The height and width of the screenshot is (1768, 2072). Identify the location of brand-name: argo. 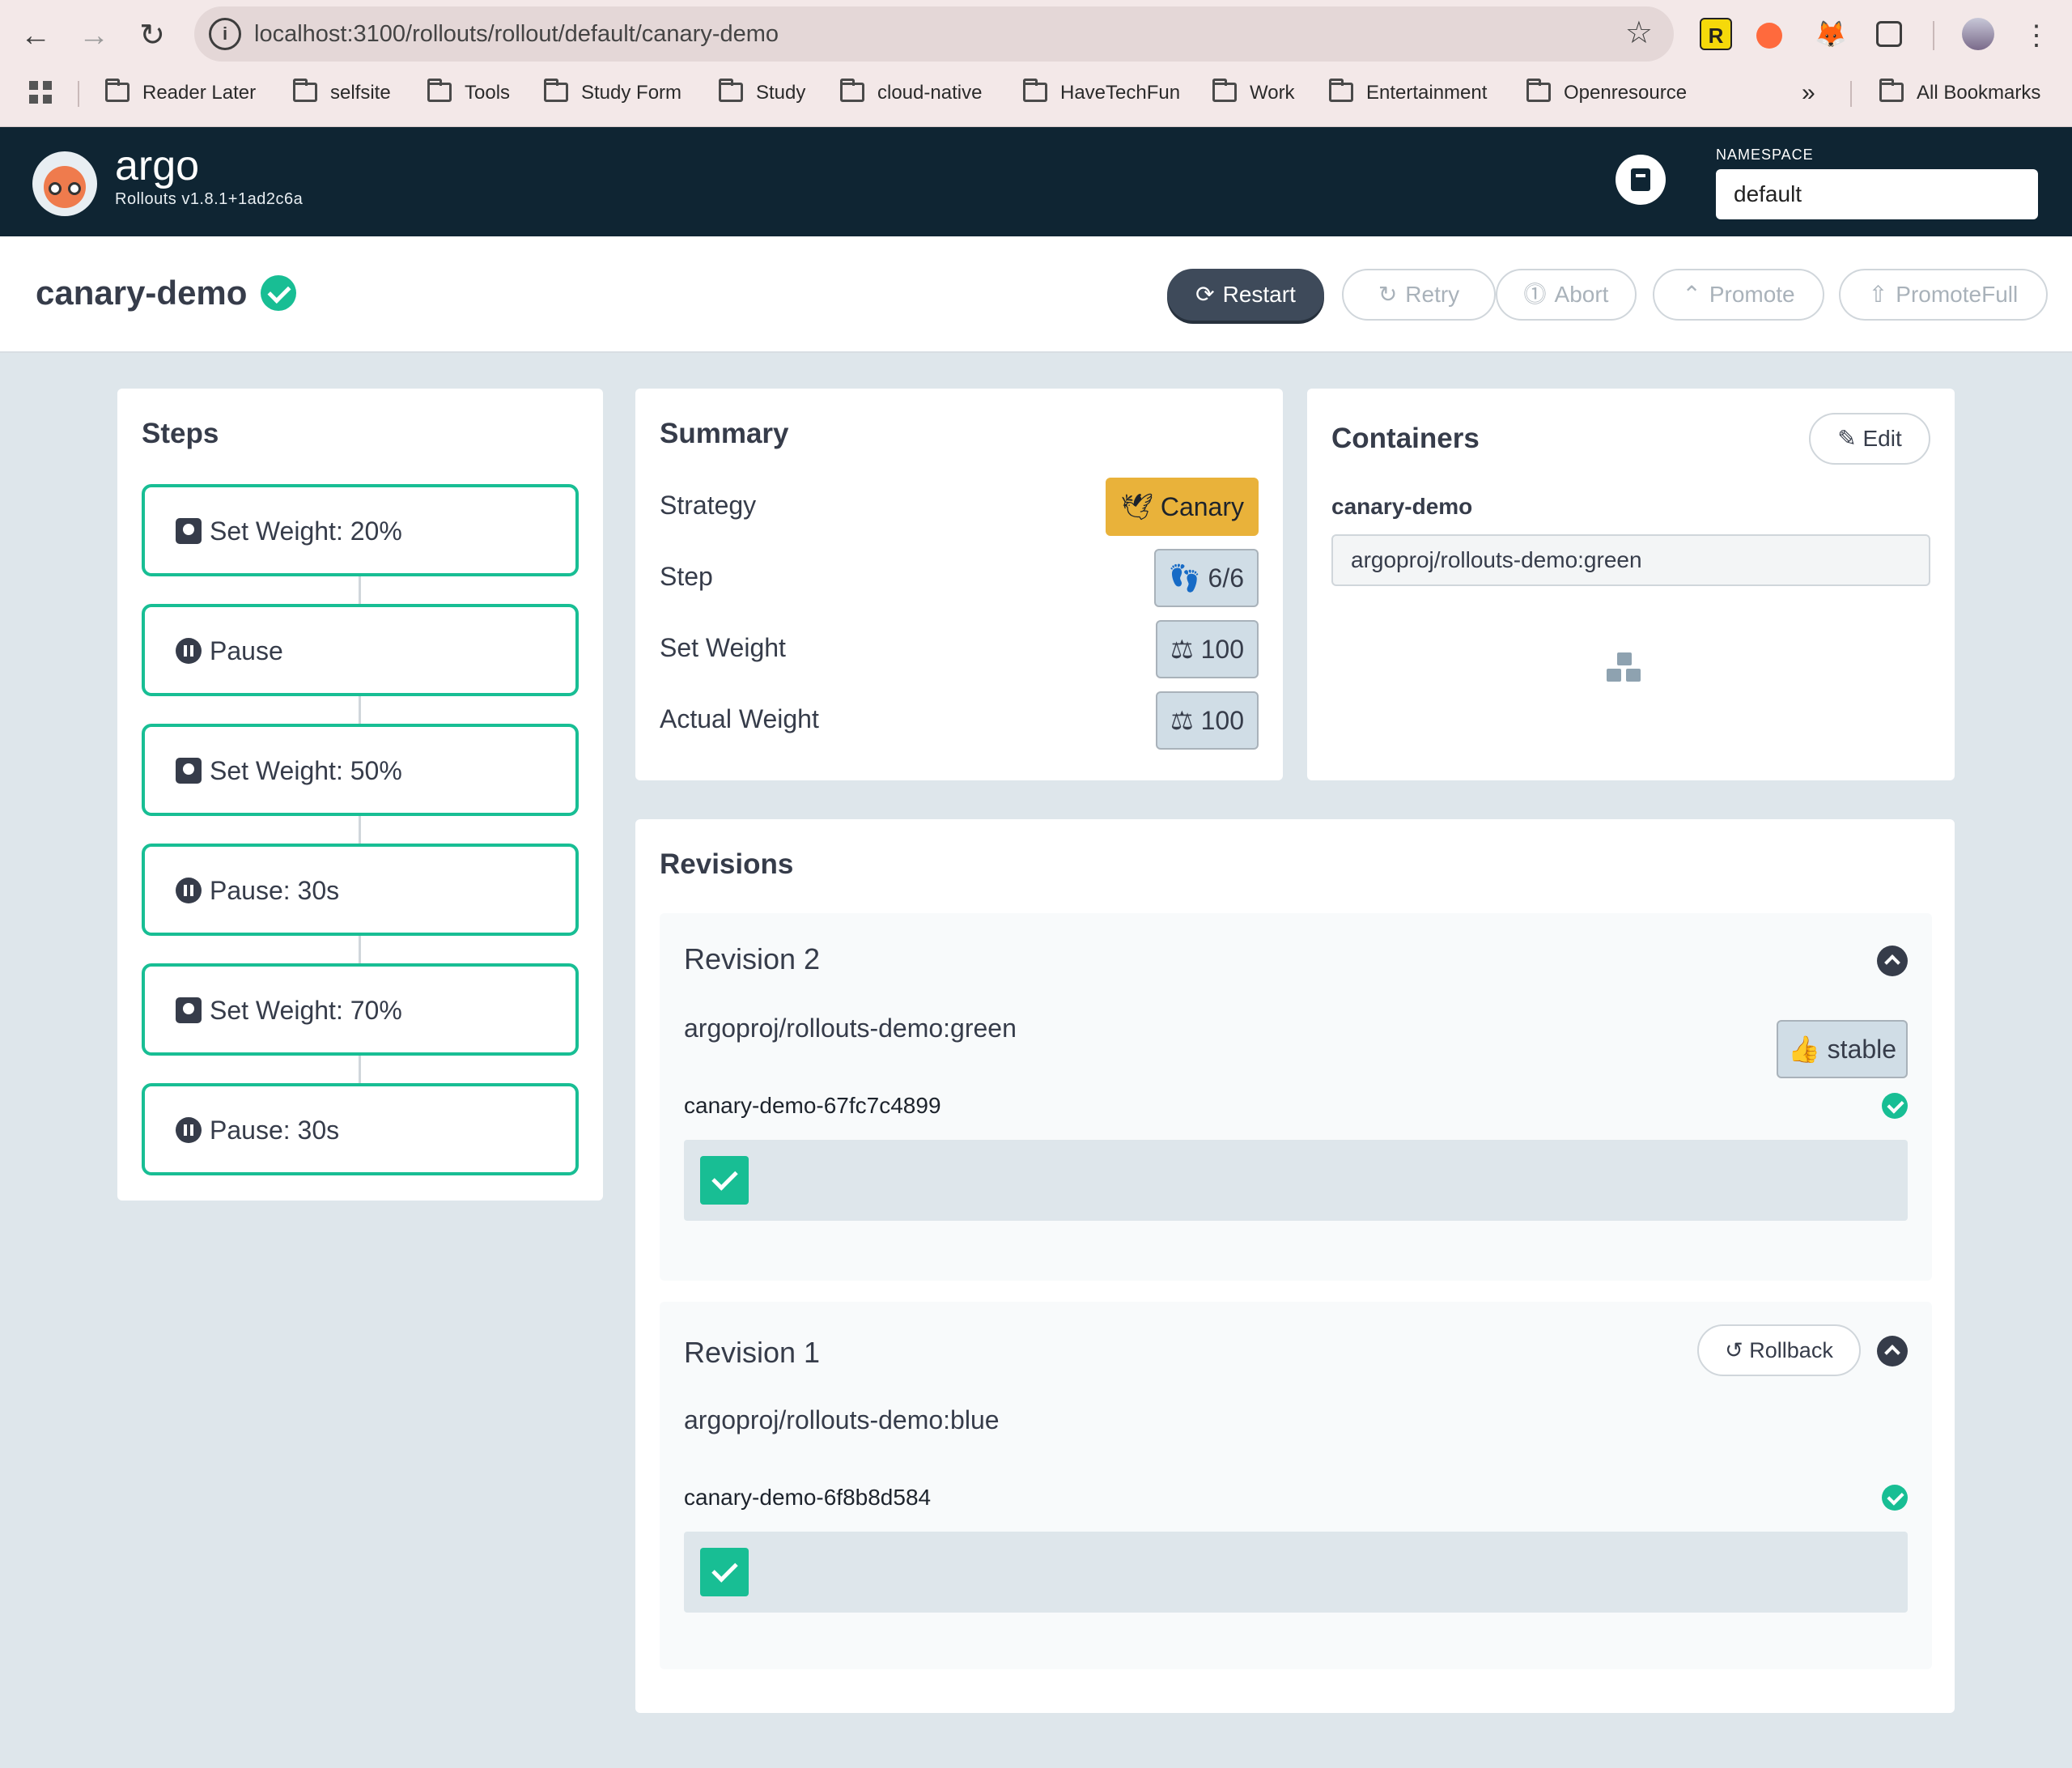
(157, 165).